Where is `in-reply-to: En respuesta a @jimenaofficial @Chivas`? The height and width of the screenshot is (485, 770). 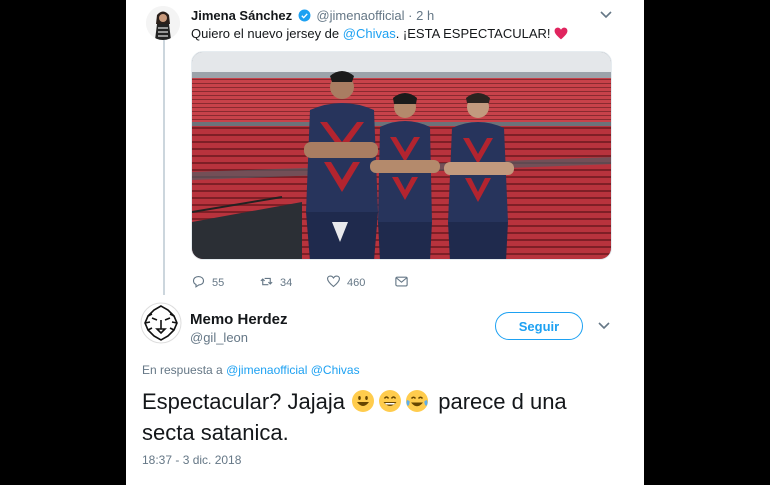
in-reply-to: En respuesta a @jimenaofficial @Chivas is located at coordinates (251, 370).